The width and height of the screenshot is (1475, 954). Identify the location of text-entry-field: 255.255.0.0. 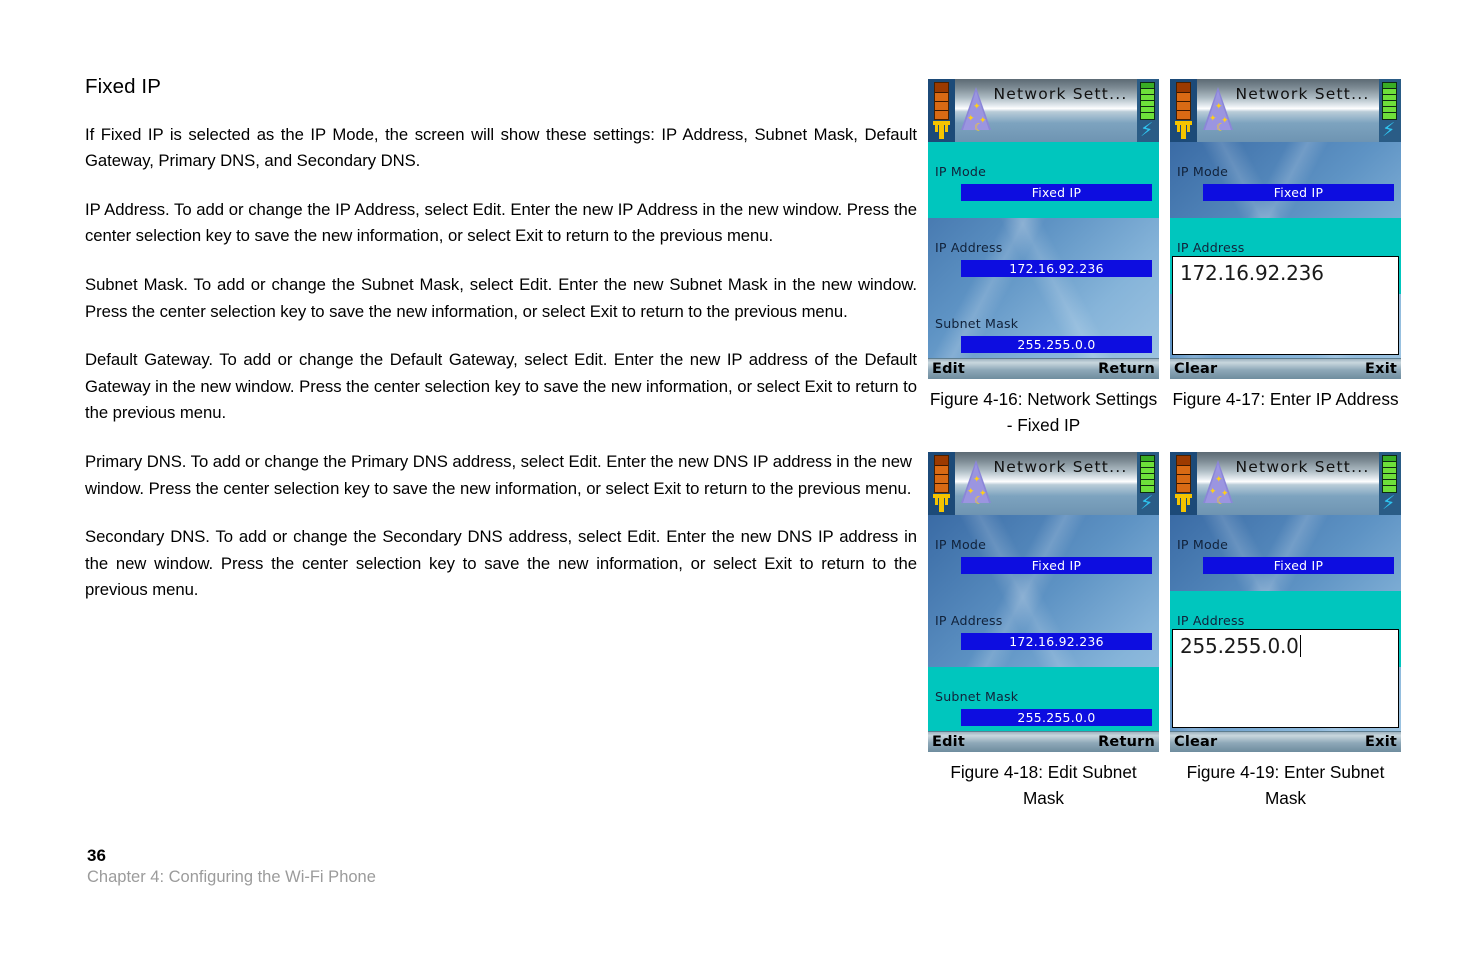
(1285, 678).